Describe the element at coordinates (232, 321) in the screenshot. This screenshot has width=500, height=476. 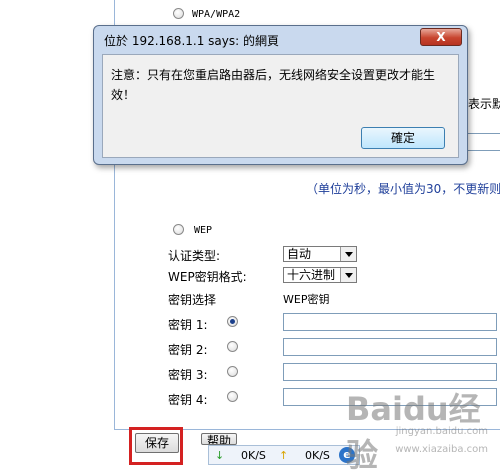
I see `key-1-radio` at that location.